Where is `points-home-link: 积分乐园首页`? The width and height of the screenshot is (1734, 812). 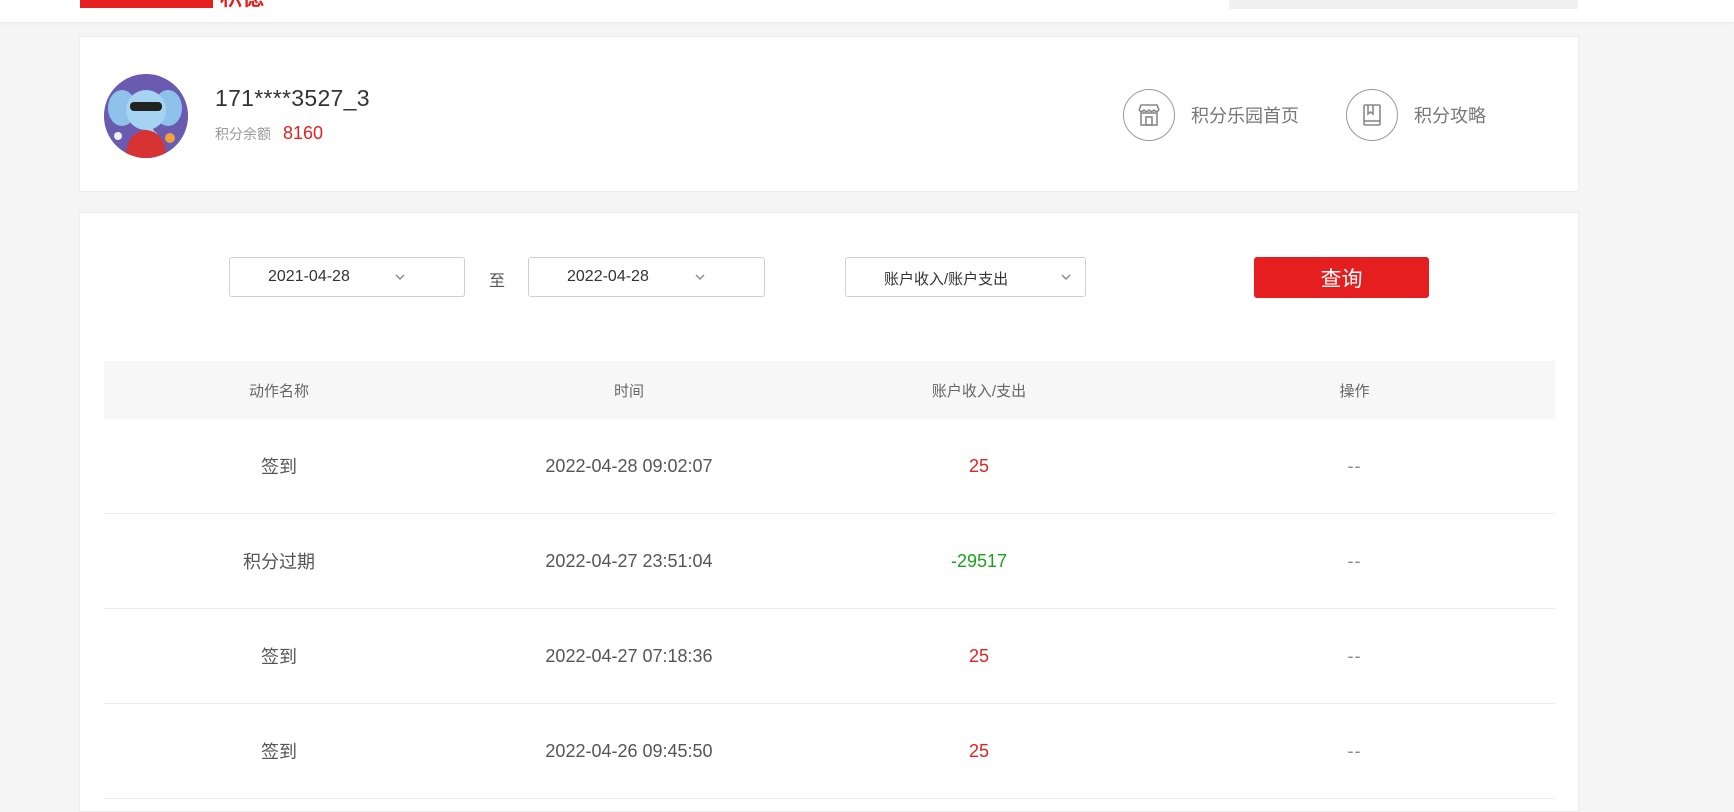 points-home-link: 积分乐园首页 is located at coordinates (1211, 115).